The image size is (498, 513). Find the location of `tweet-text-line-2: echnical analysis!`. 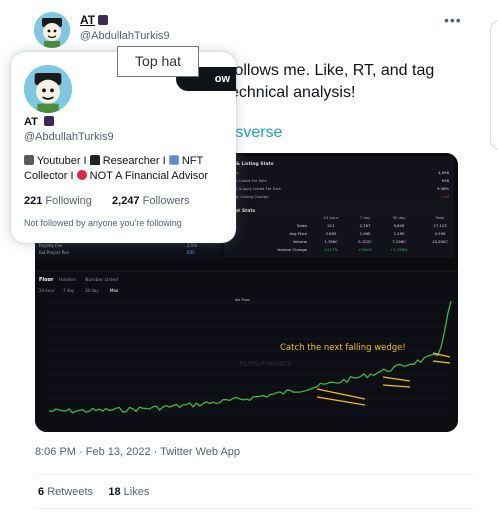

tweet-text-line-2: echnical analysis! is located at coordinates (293, 92).